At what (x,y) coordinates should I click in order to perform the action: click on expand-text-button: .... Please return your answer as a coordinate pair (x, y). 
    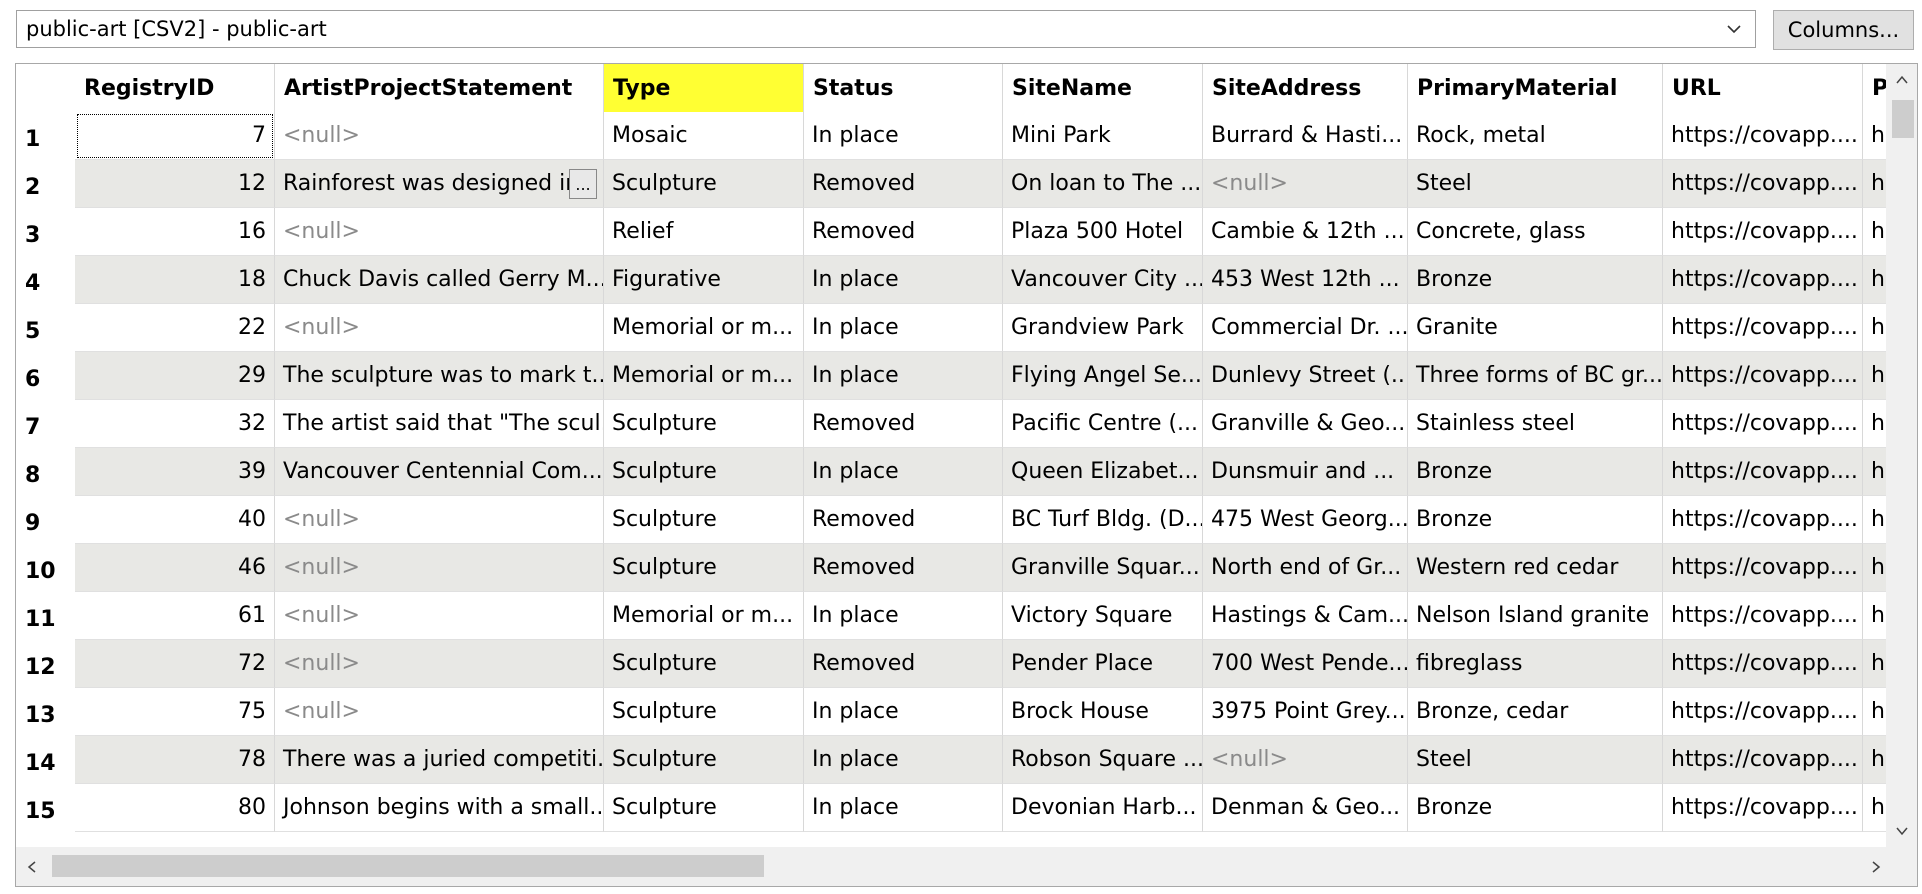
    Looking at the image, I should click on (583, 184).